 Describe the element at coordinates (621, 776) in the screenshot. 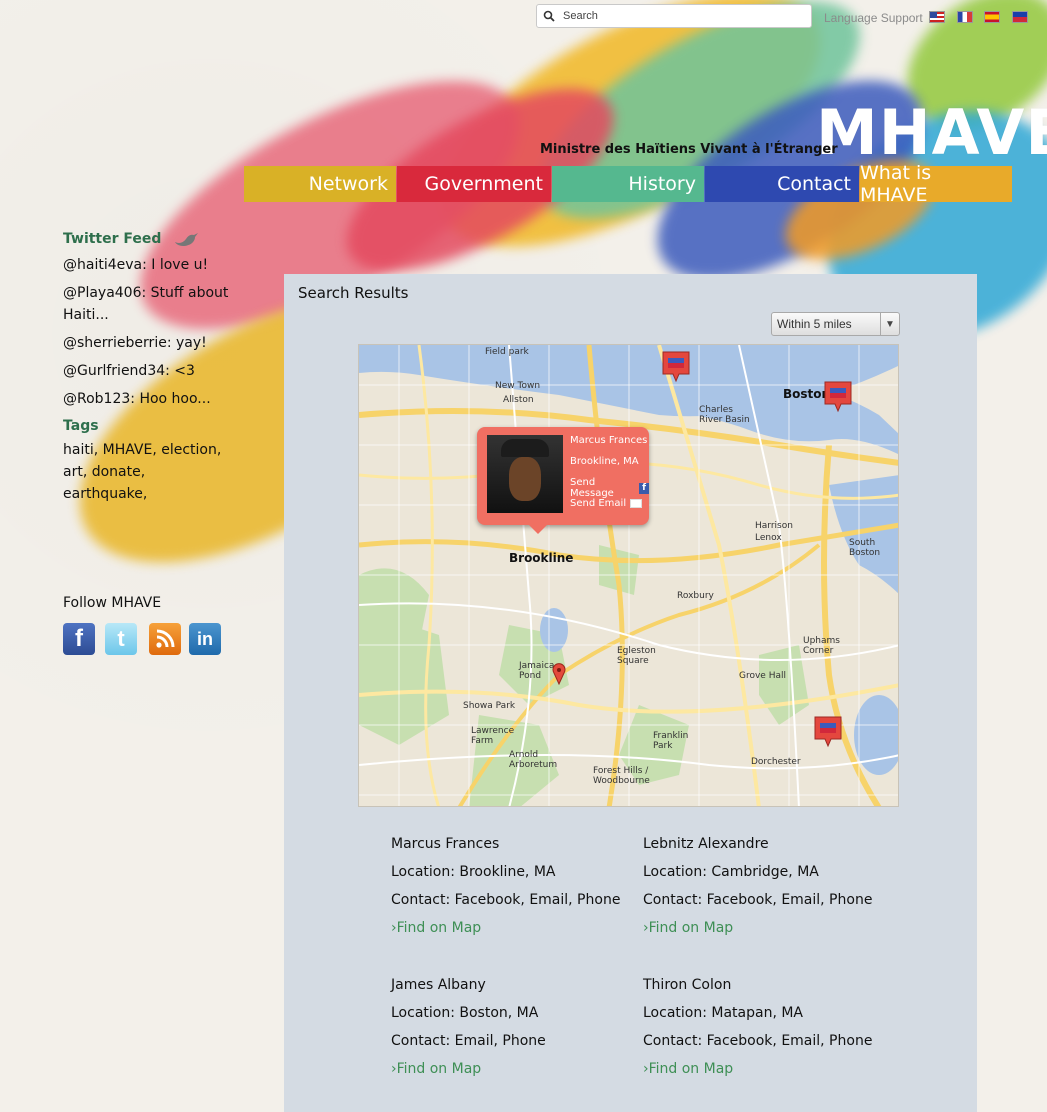

I see `map-label-forest-hills: Forest Hills / Woodbourne` at that location.